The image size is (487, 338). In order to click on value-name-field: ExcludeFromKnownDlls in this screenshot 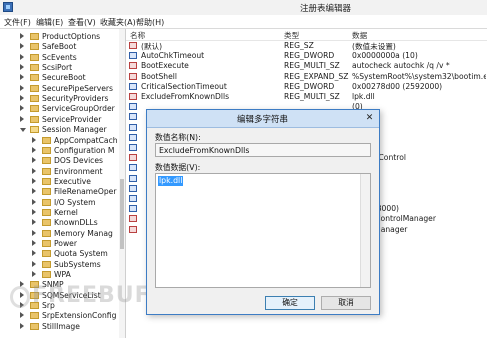, I will do `click(263, 150)`.